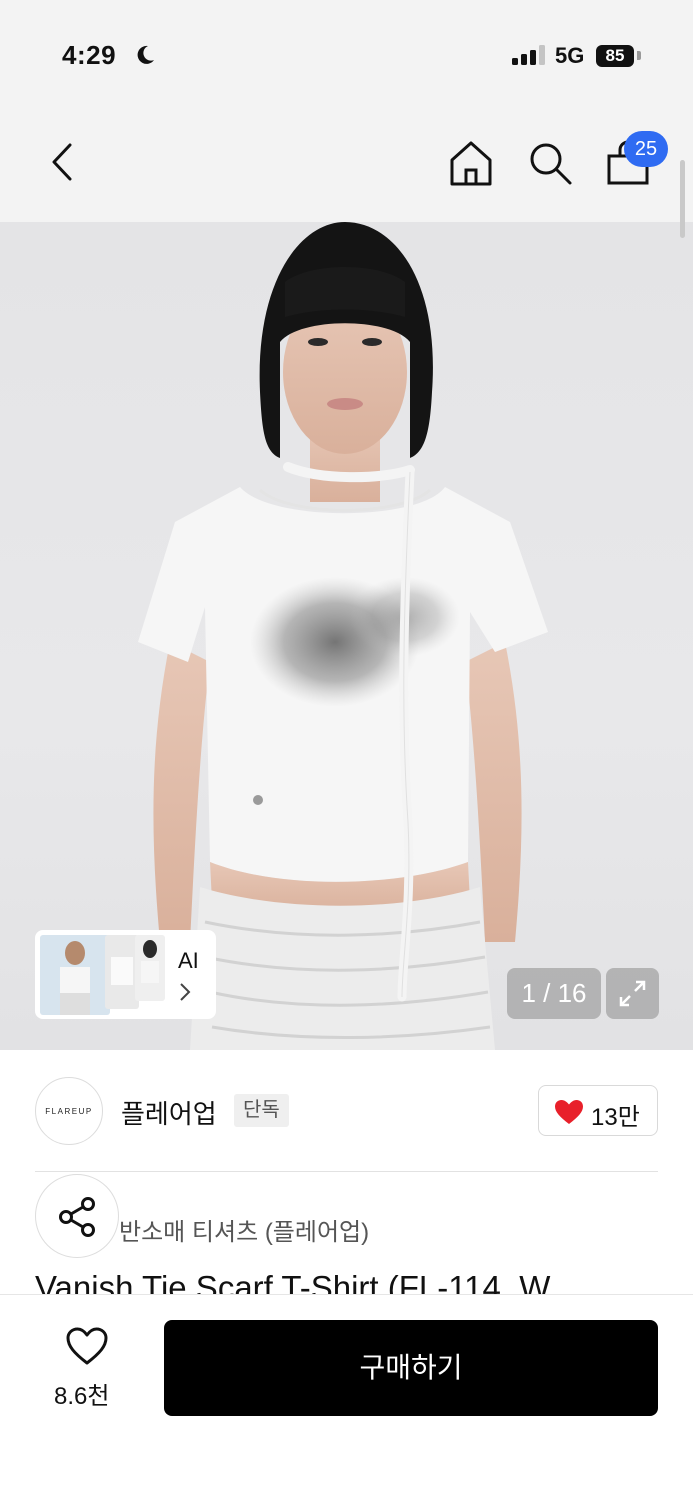 This screenshot has width=693, height=1500. I want to click on battery-icon: 85, so click(615, 56).